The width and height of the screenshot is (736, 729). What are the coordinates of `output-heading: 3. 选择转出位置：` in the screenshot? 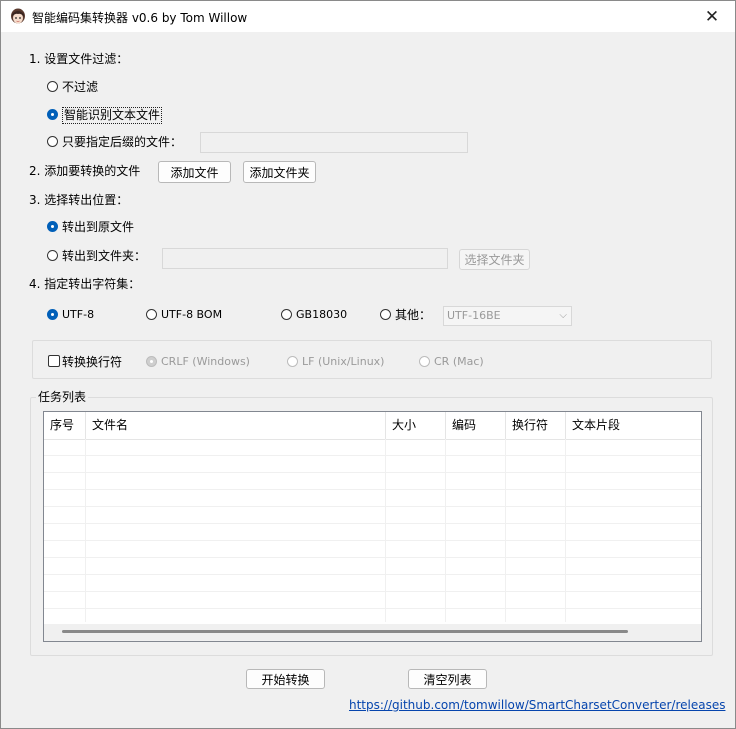 It's located at (79, 200).